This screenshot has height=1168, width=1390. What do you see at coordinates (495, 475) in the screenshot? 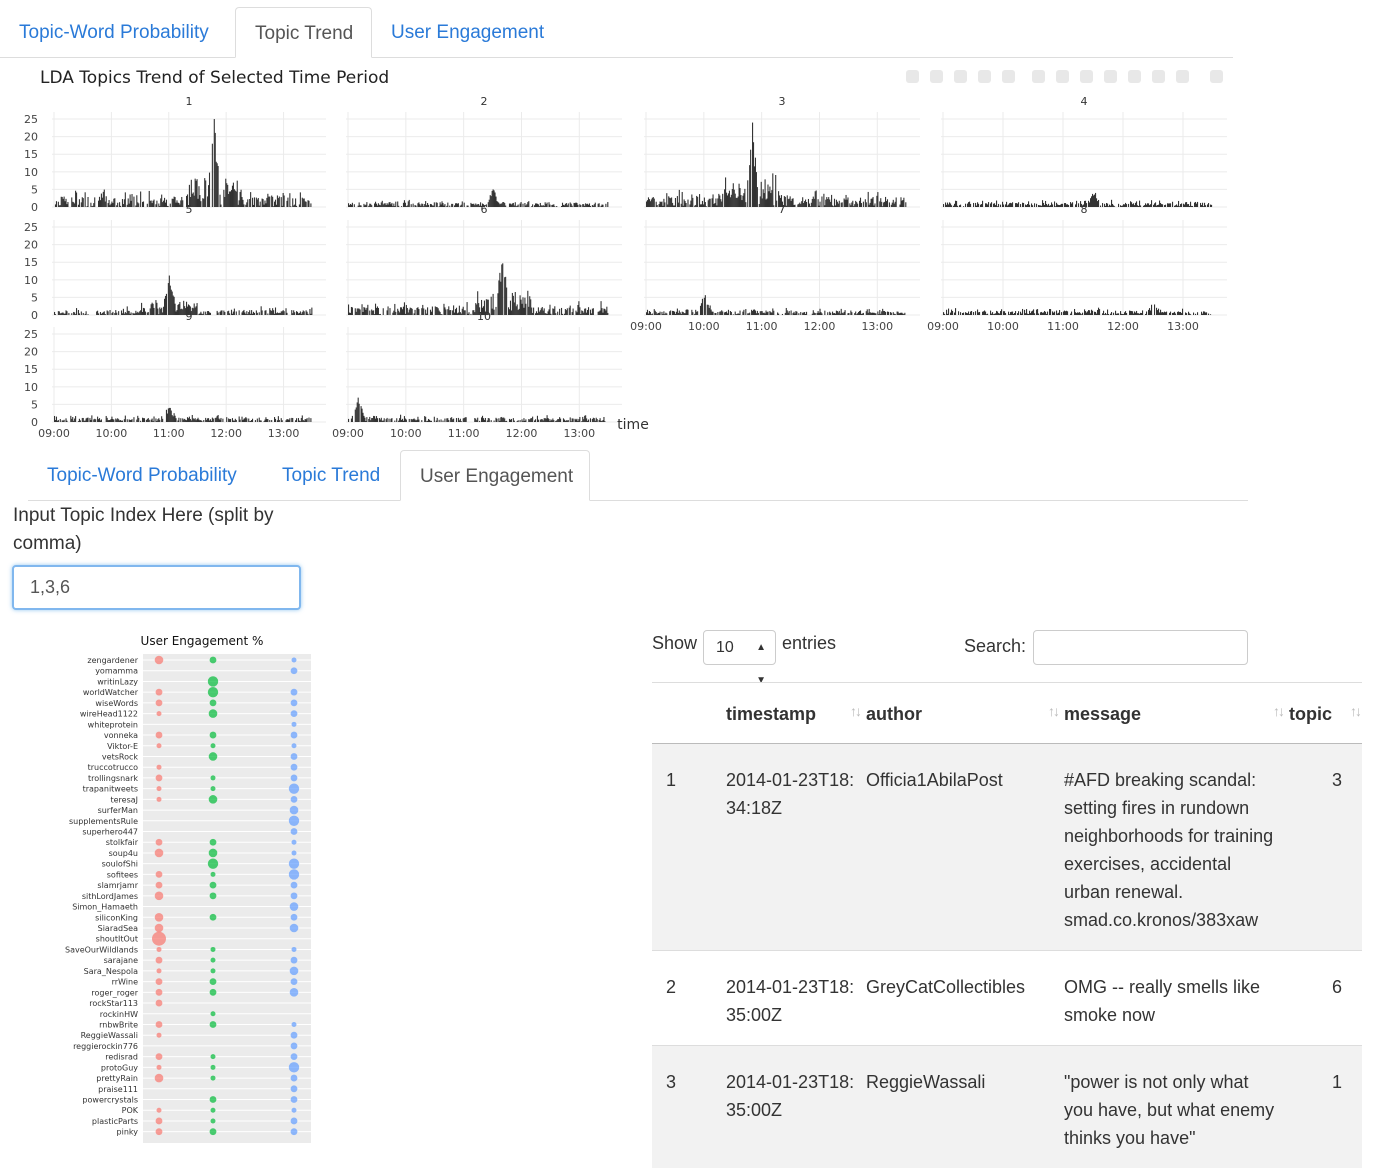
I see `tab-user-engagement-2: User Engagement` at bounding box center [495, 475].